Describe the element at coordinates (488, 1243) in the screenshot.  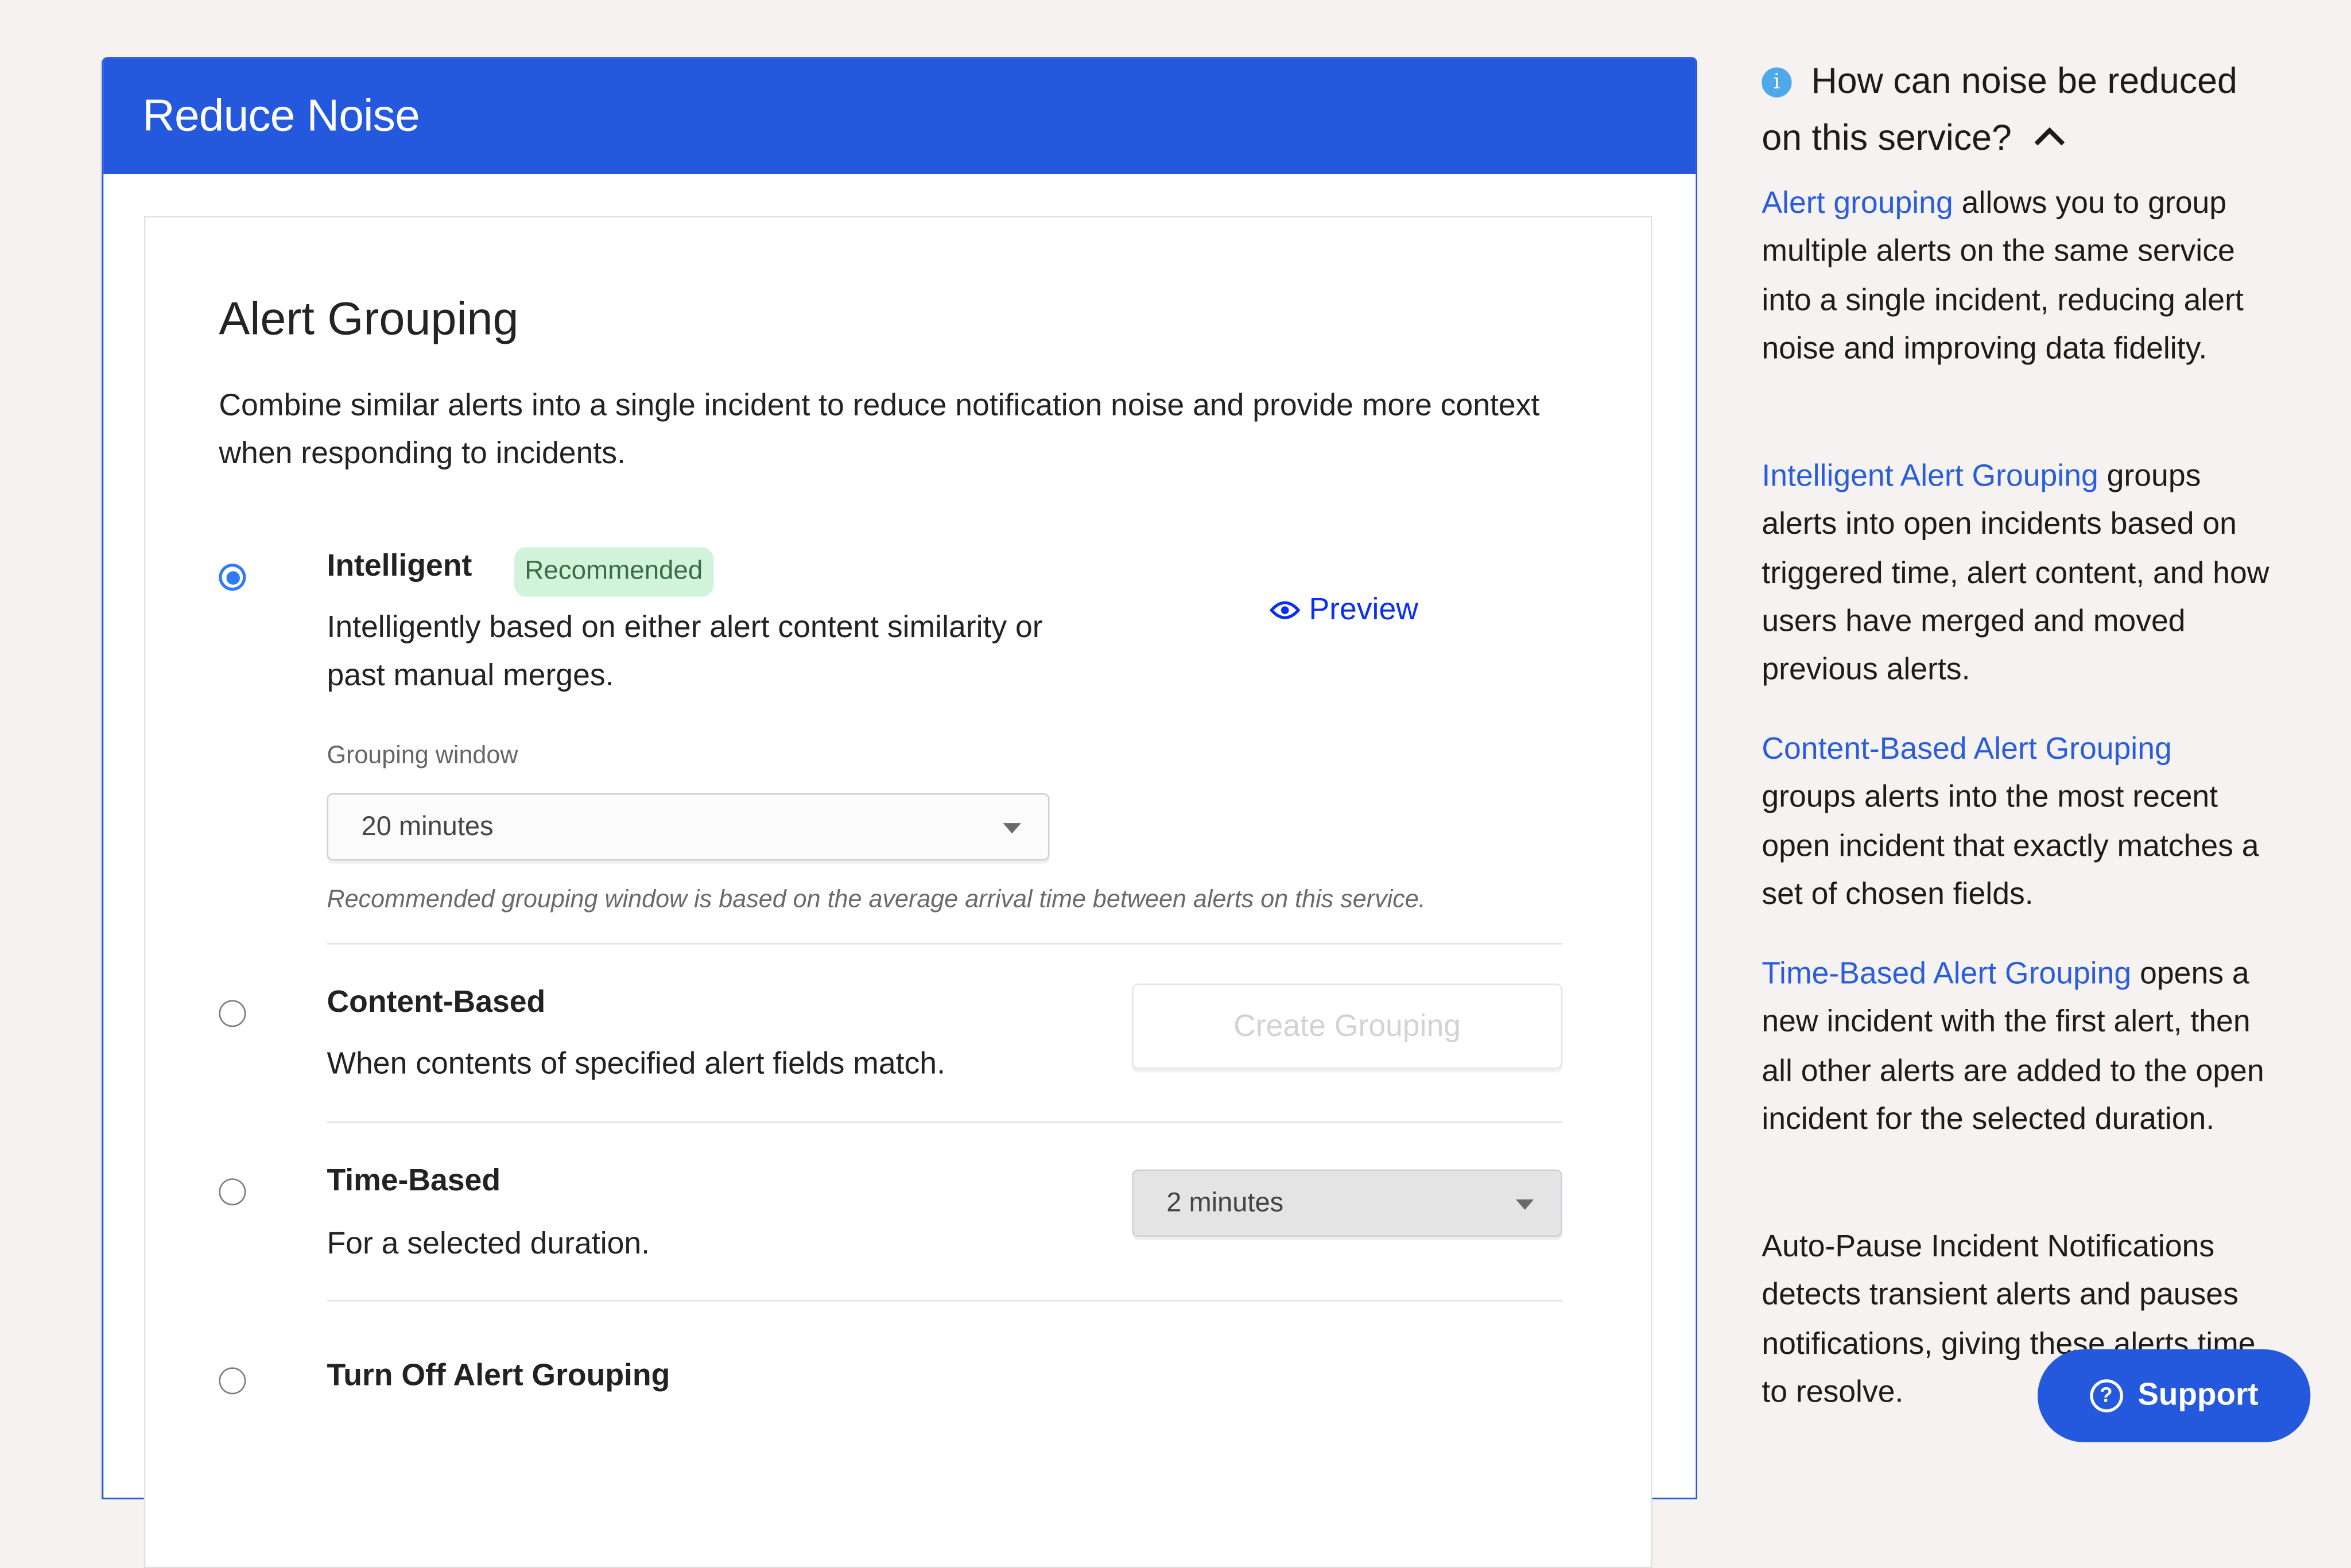
I see `option-desc-time-based: For a selected duration.` at that location.